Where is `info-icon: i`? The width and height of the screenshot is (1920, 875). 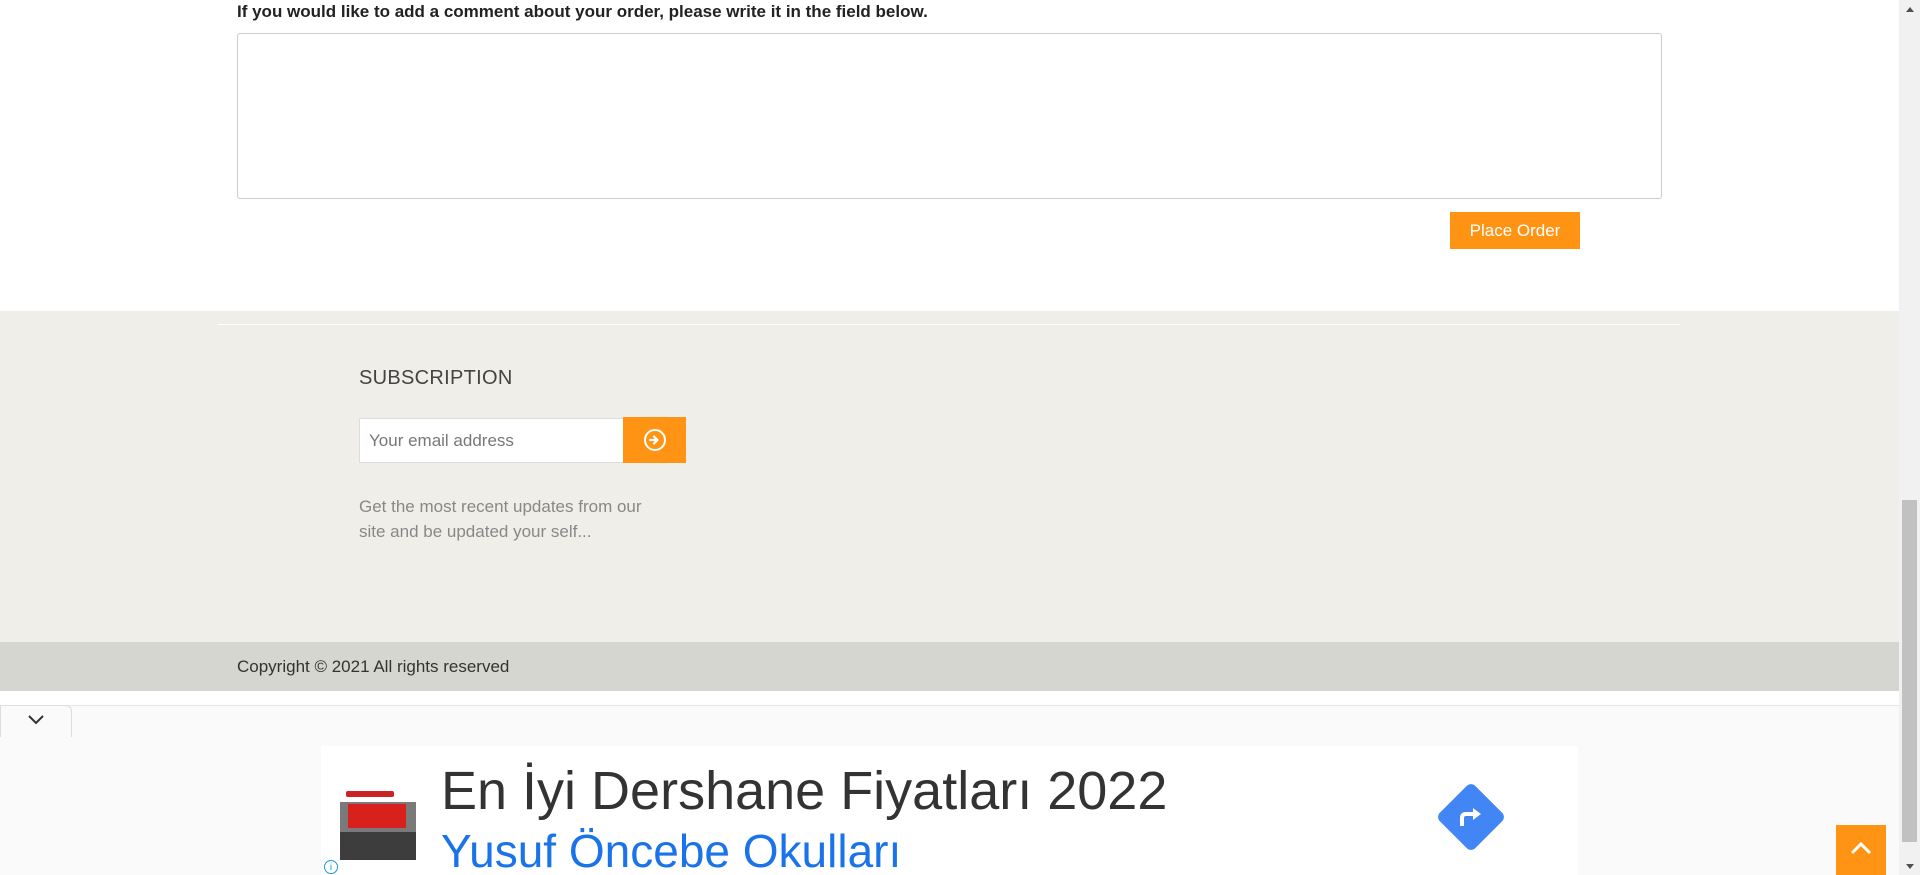
info-icon: i is located at coordinates (331, 867).